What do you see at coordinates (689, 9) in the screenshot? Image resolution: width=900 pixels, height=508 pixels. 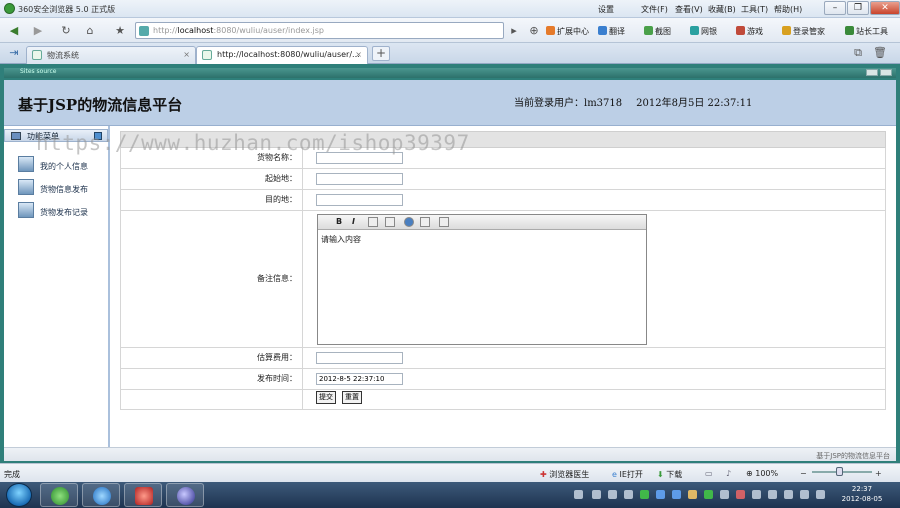 I see `menu-view: 查看(V)` at bounding box center [689, 9].